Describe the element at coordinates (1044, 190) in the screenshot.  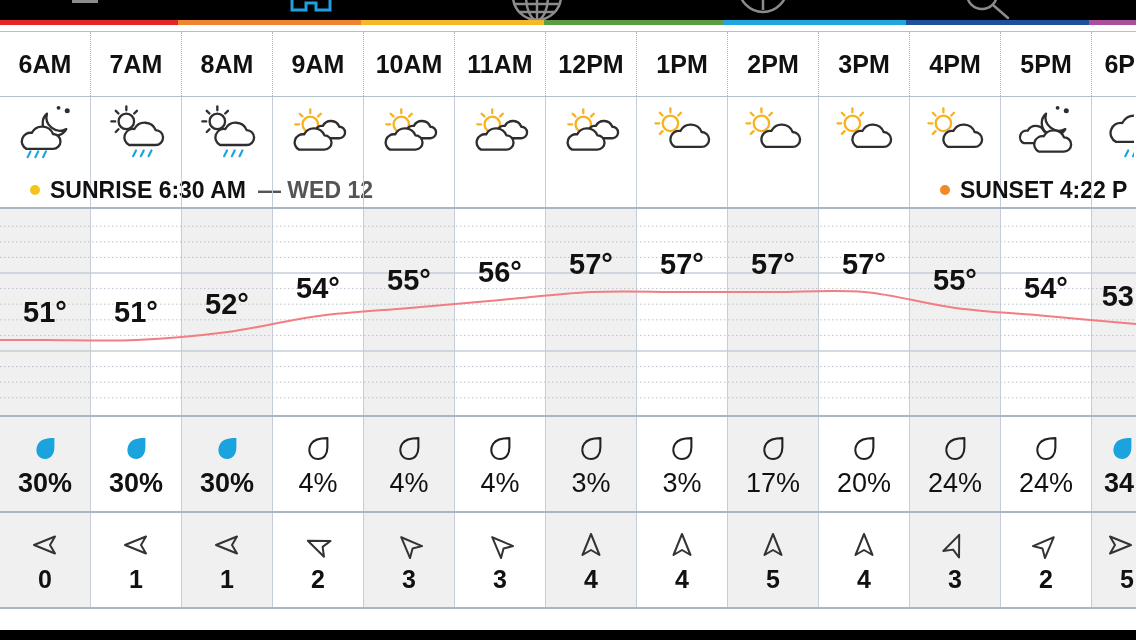
I see `sun-time-label: SUNSET 4:22 P` at that location.